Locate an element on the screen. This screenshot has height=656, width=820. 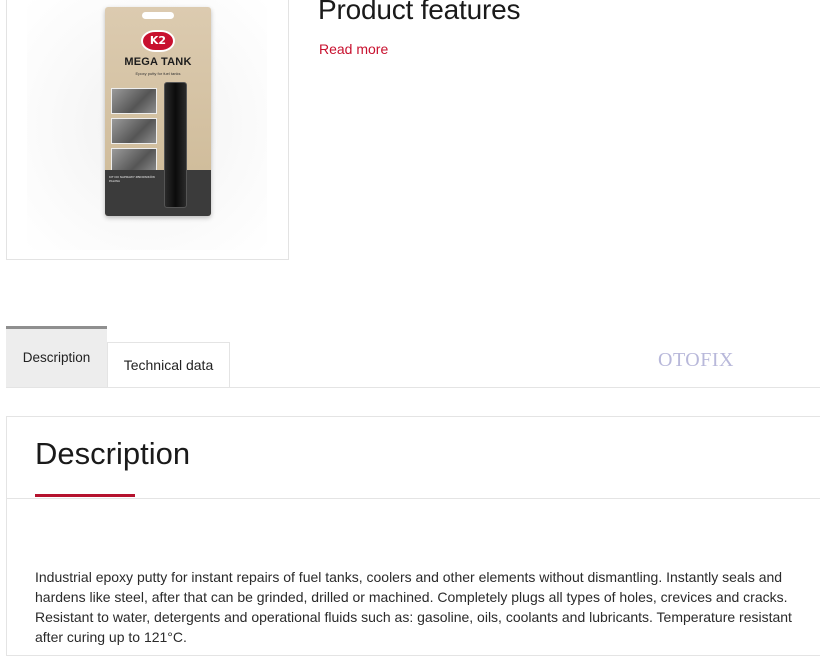
package-tagline: Epoxy putty for fuel tanks is located at coordinates (158, 73).